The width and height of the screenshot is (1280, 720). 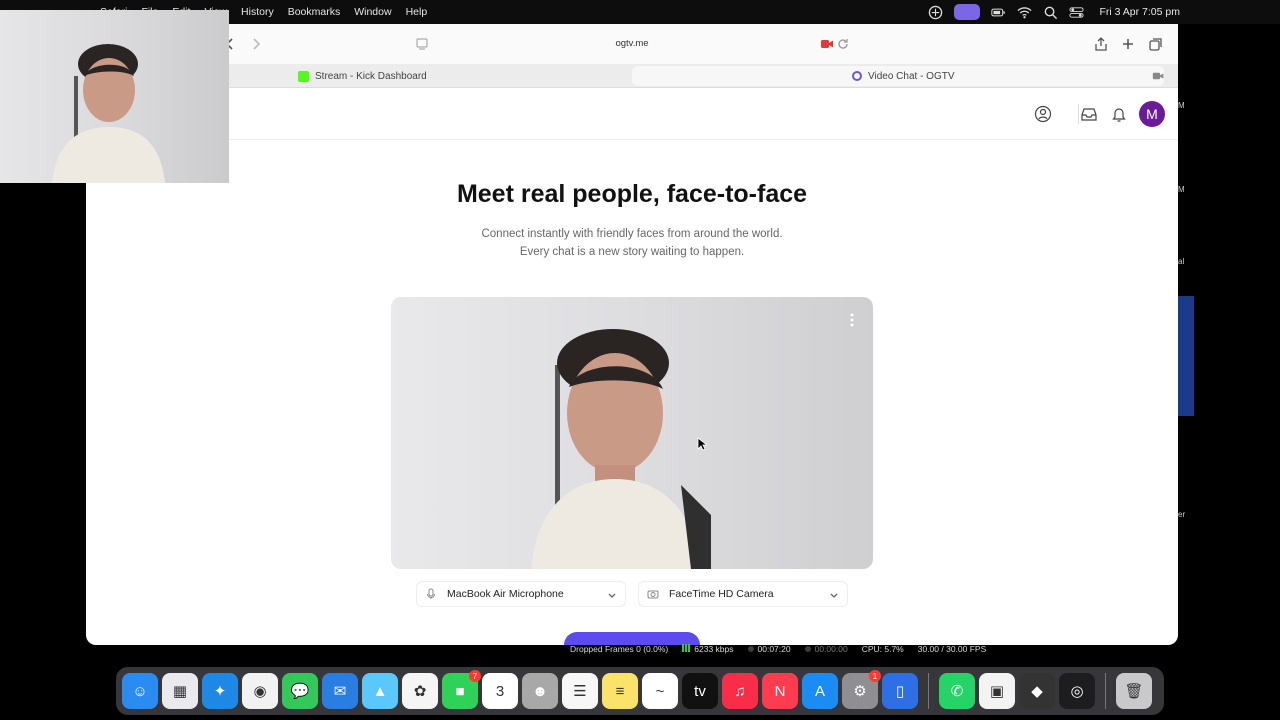 I want to click on stream-timer: 00:07:20, so click(x=769, y=649).